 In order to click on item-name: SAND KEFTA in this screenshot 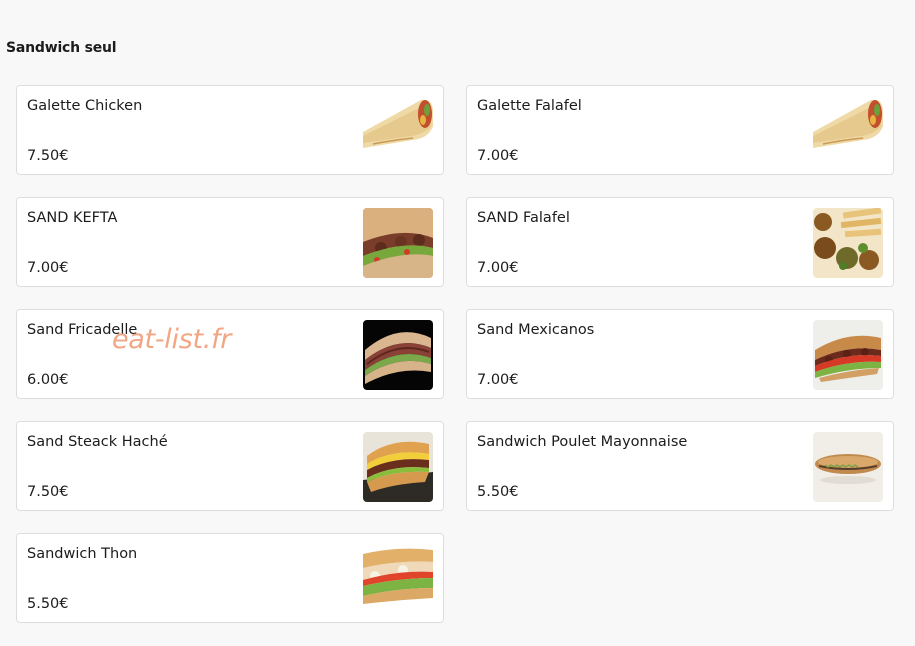, I will do `click(72, 218)`.